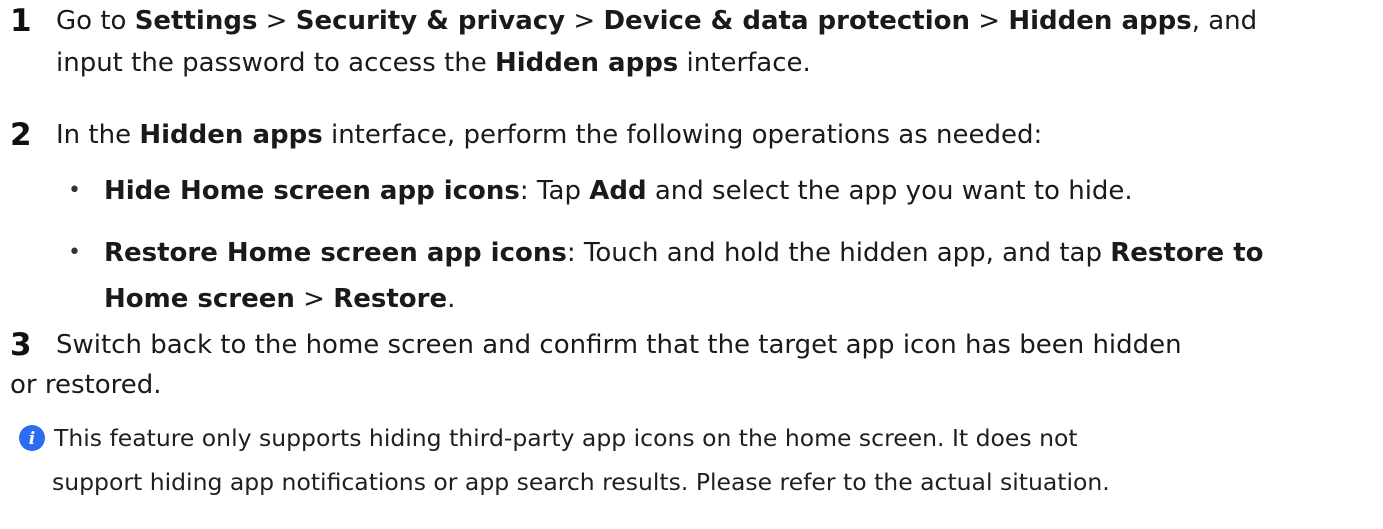 This screenshot has height=529, width=1383. What do you see at coordinates (554, 191) in the screenshot?
I see `text-run: : Tap` at bounding box center [554, 191].